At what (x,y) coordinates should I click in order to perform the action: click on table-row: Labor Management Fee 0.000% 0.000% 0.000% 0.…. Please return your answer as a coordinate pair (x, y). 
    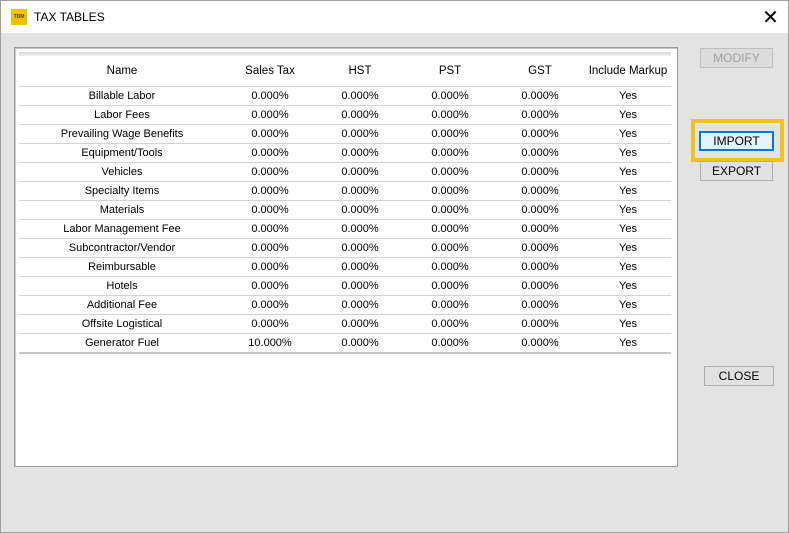
    Looking at the image, I should click on (345, 229).